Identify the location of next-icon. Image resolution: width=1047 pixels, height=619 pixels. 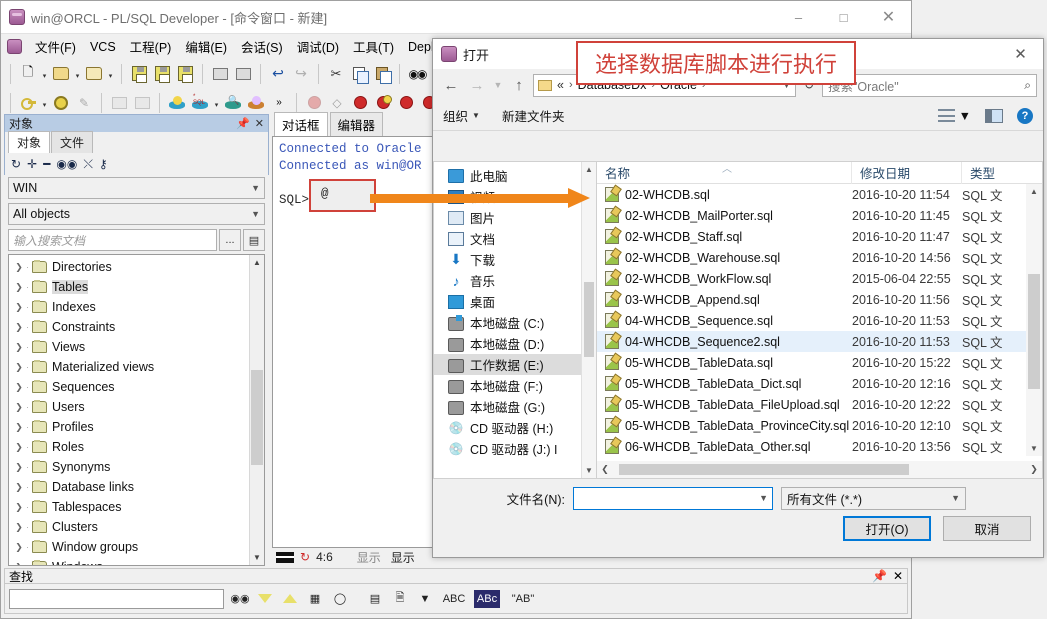
(265, 599).